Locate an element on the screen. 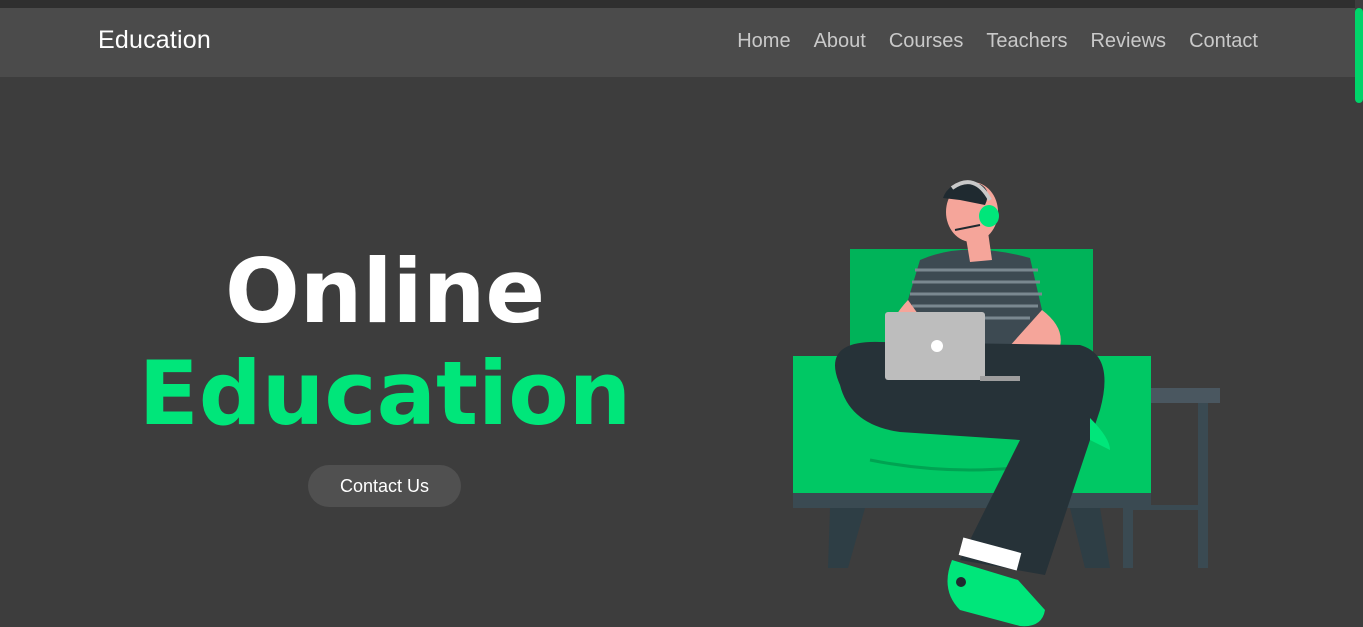  nav-teachers-link: Teachers is located at coordinates (1026, 41).